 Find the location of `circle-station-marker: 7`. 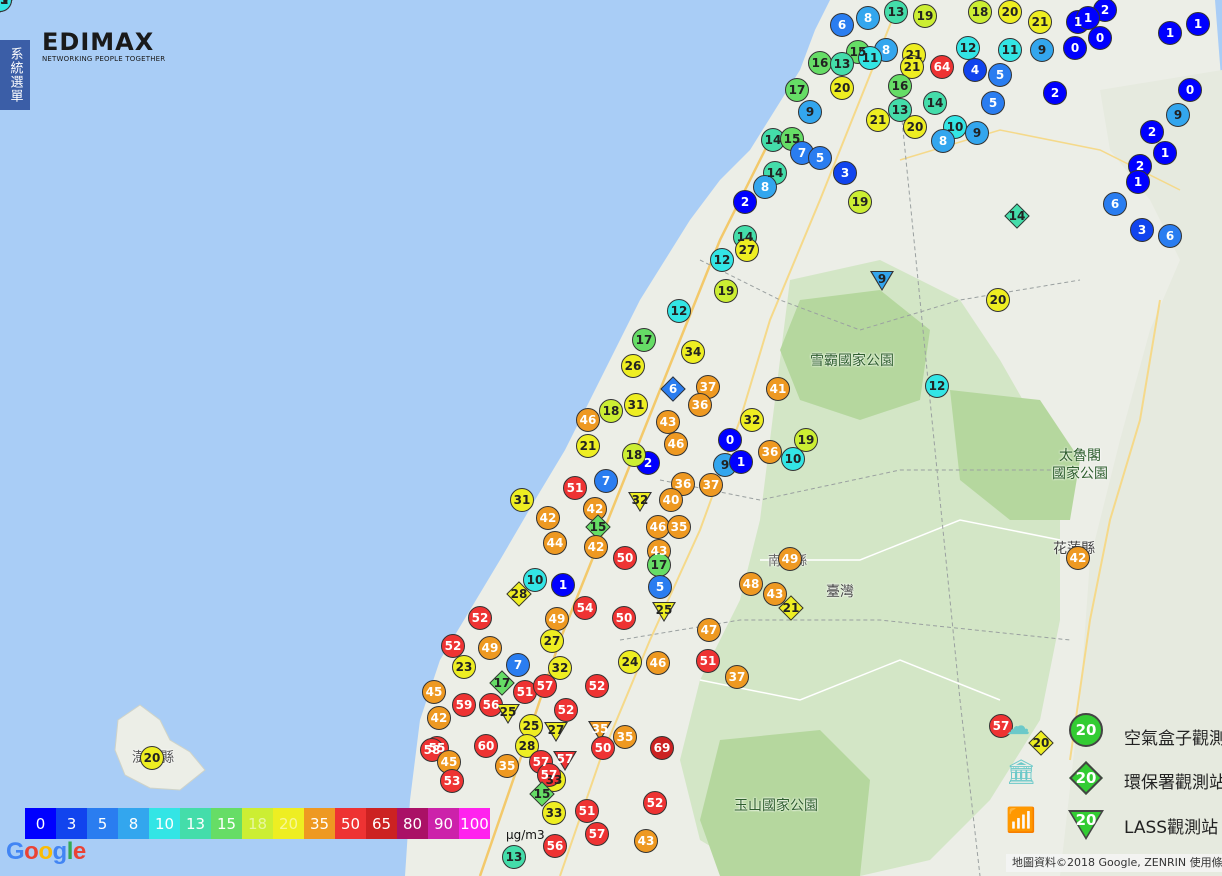

circle-station-marker: 7 is located at coordinates (606, 481).